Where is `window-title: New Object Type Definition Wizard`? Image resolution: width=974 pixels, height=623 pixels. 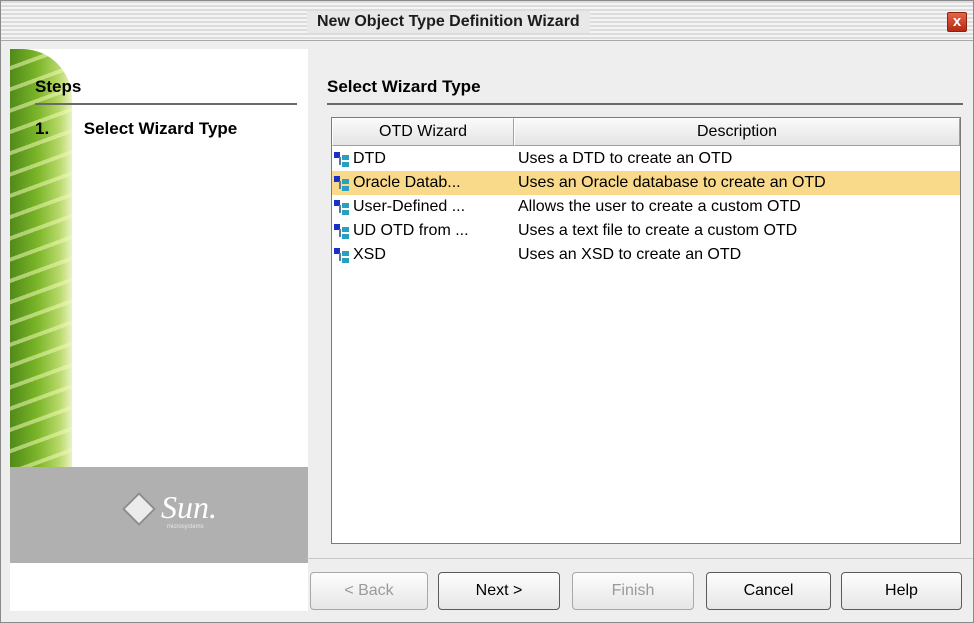
window-title: New Object Type Definition Wizard is located at coordinates (448, 21).